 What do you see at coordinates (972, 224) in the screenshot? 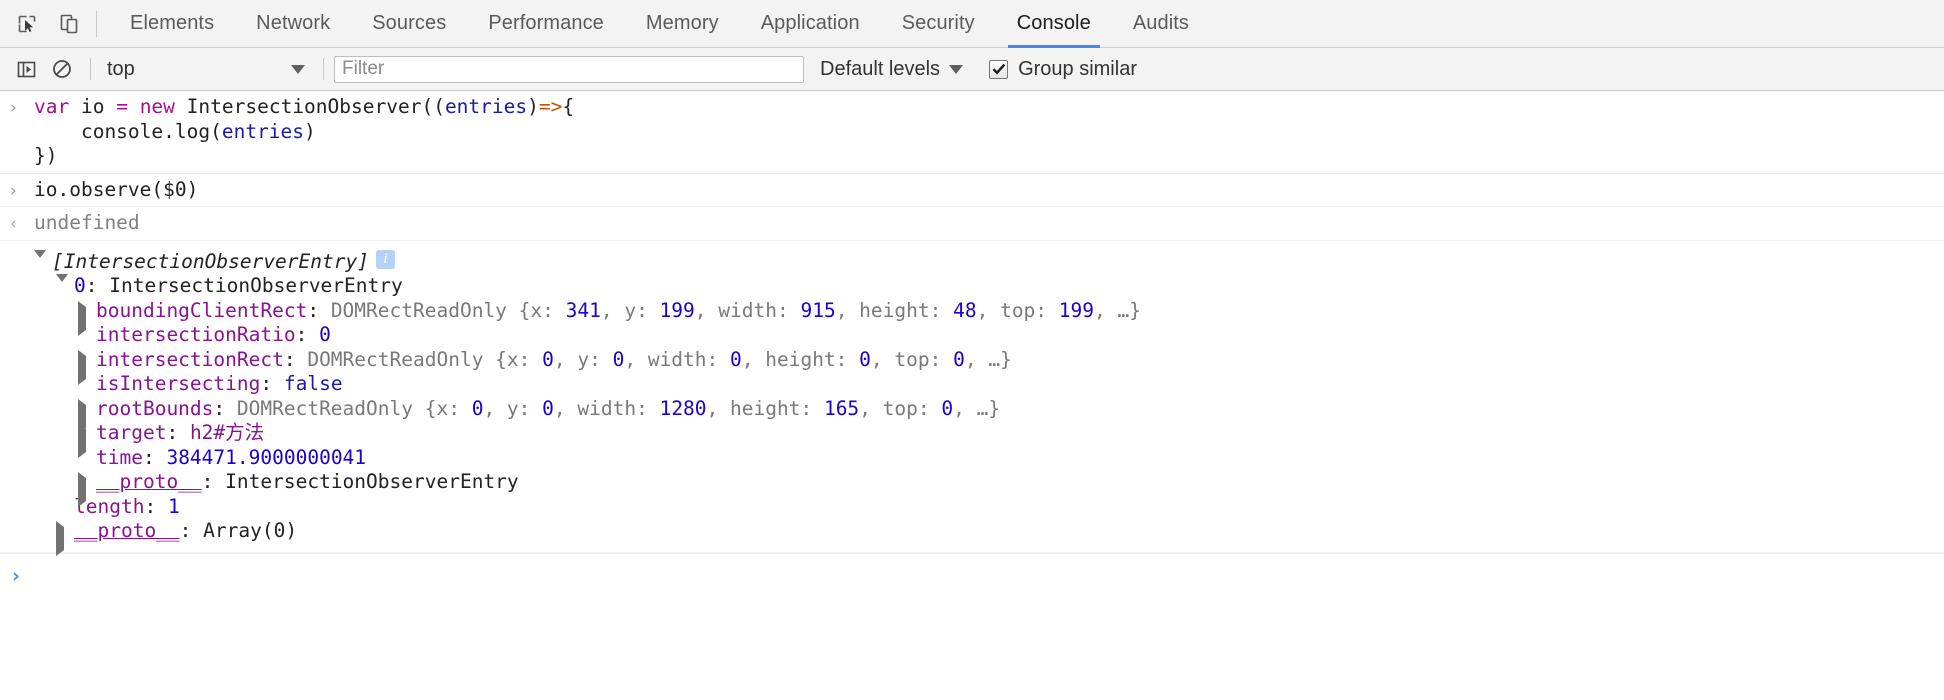
I see `console-result-message: ‹ undefined` at bounding box center [972, 224].